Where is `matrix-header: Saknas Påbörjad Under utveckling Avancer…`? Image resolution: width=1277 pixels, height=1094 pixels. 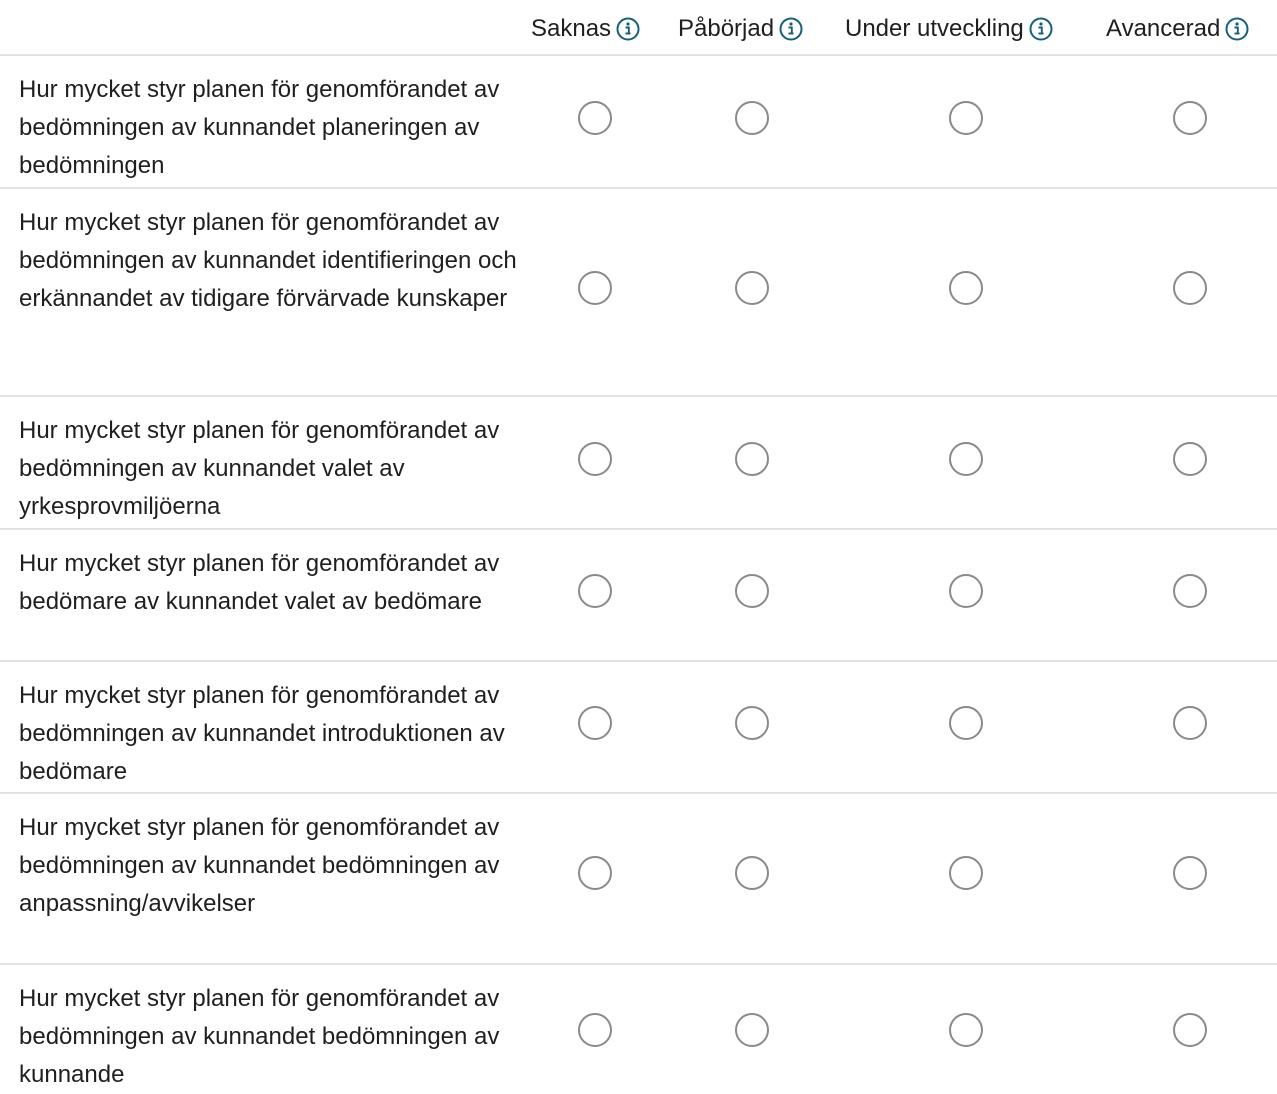 matrix-header: Saknas Påbörjad Under utveckling Avancer… is located at coordinates (638, 28).